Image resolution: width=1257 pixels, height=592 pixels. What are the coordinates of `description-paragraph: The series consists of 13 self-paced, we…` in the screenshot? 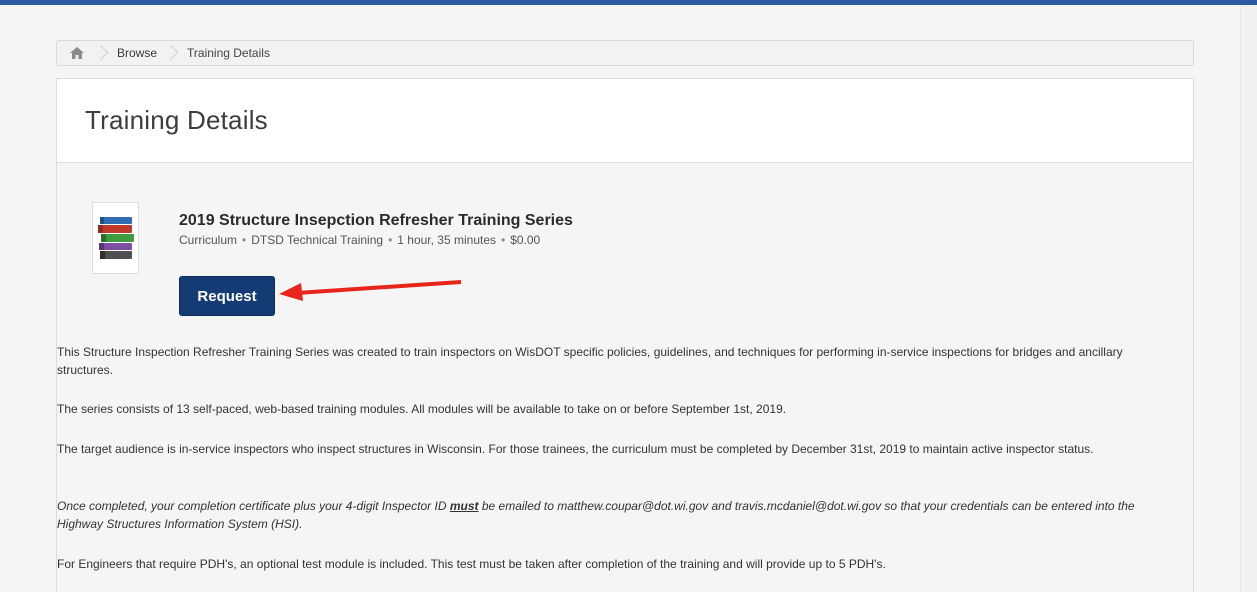 It's located at (422, 409).